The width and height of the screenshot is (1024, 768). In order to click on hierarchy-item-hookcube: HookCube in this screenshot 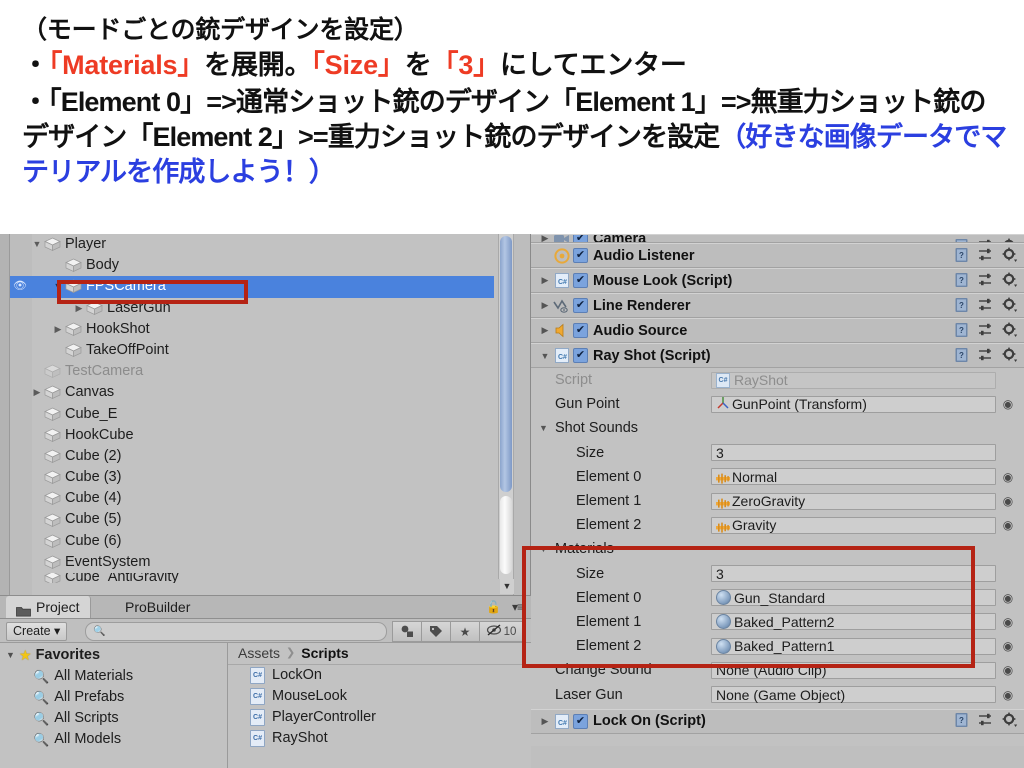, I will do `click(252, 435)`.